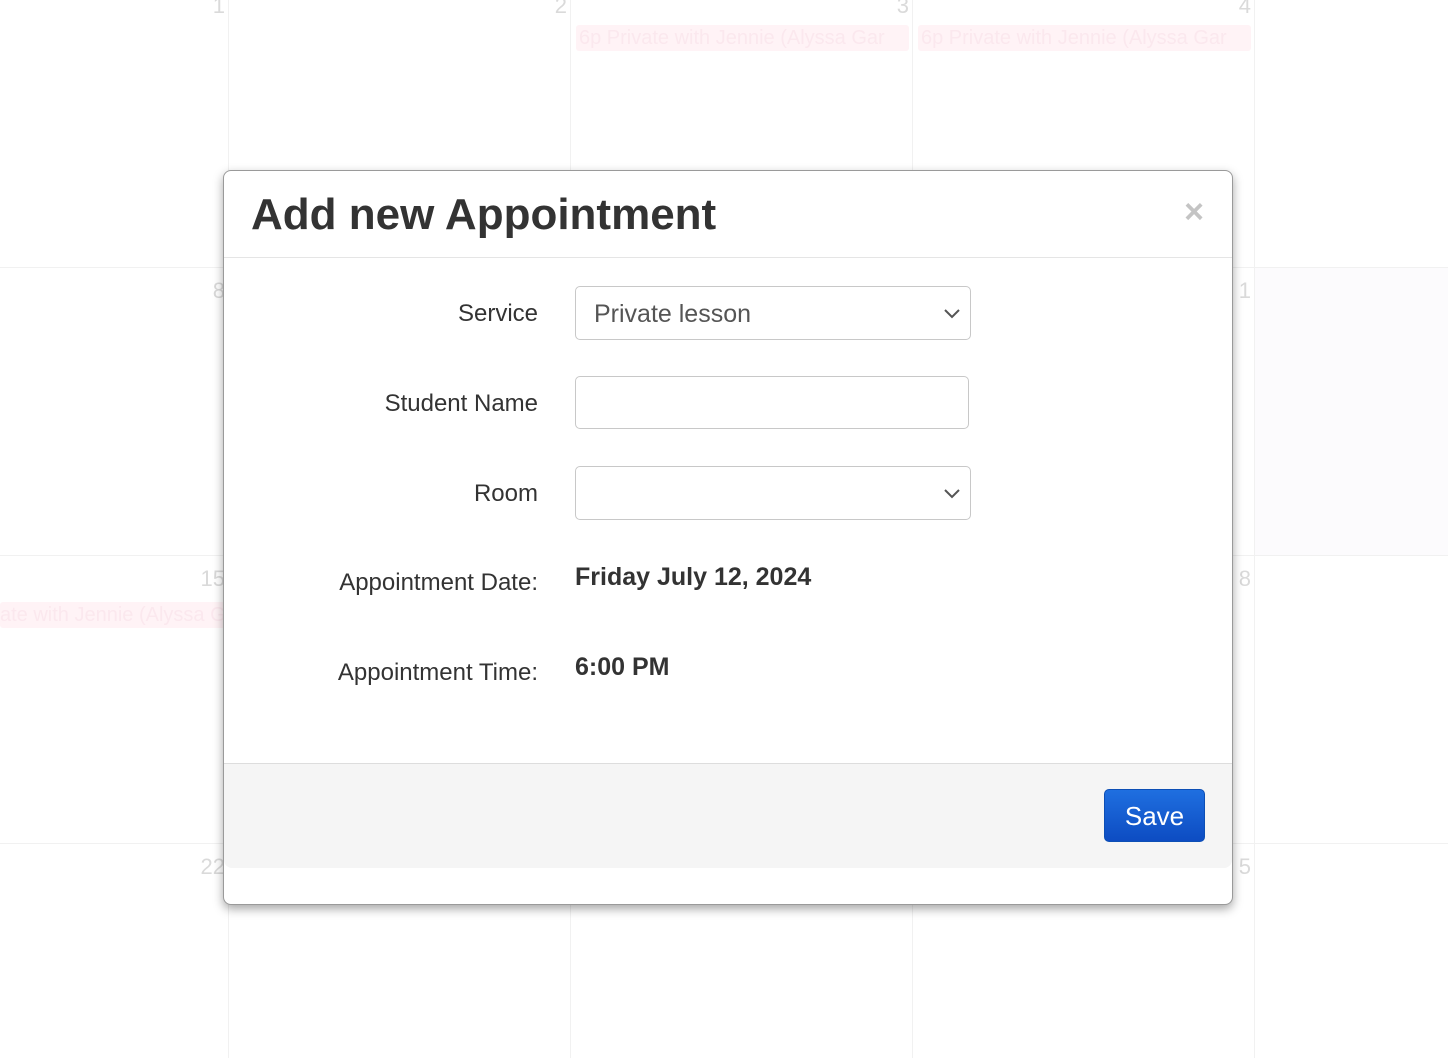  Describe the element at coordinates (1194, 212) in the screenshot. I see `close-icon: ×` at that location.